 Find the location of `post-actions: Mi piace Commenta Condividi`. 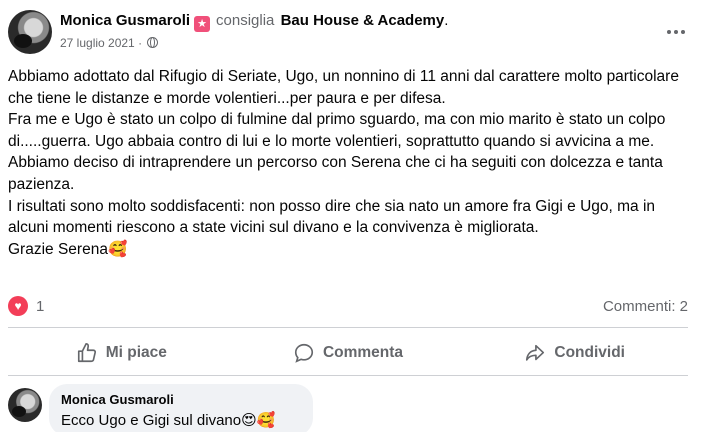

post-actions: Mi piace Commenta Condividi is located at coordinates (348, 353).